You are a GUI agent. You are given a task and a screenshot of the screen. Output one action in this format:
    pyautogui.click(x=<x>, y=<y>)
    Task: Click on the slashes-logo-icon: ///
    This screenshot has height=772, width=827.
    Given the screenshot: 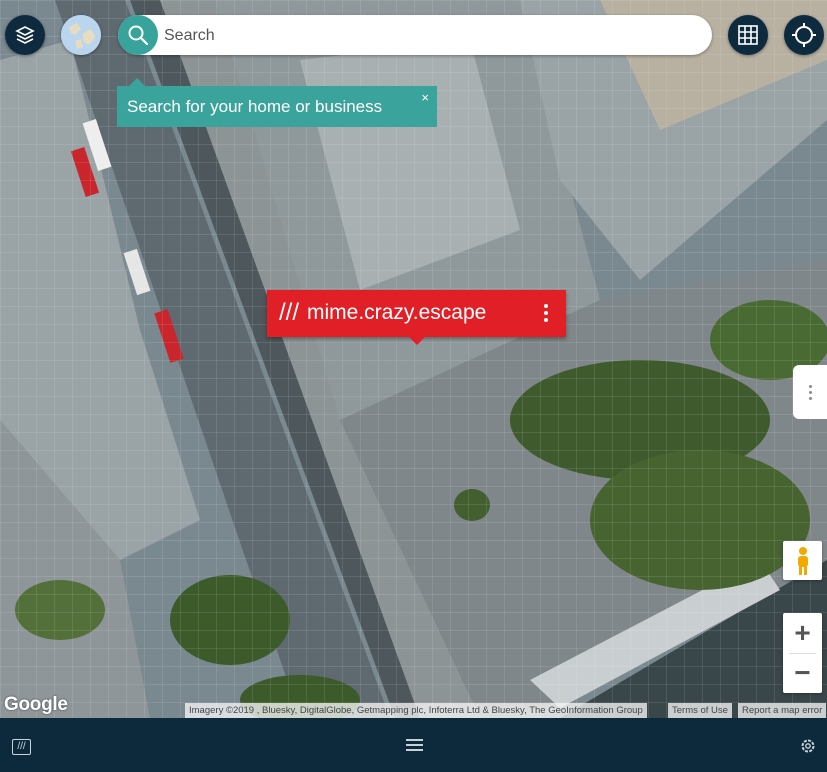 What is the action you would take?
    pyautogui.click(x=21, y=747)
    